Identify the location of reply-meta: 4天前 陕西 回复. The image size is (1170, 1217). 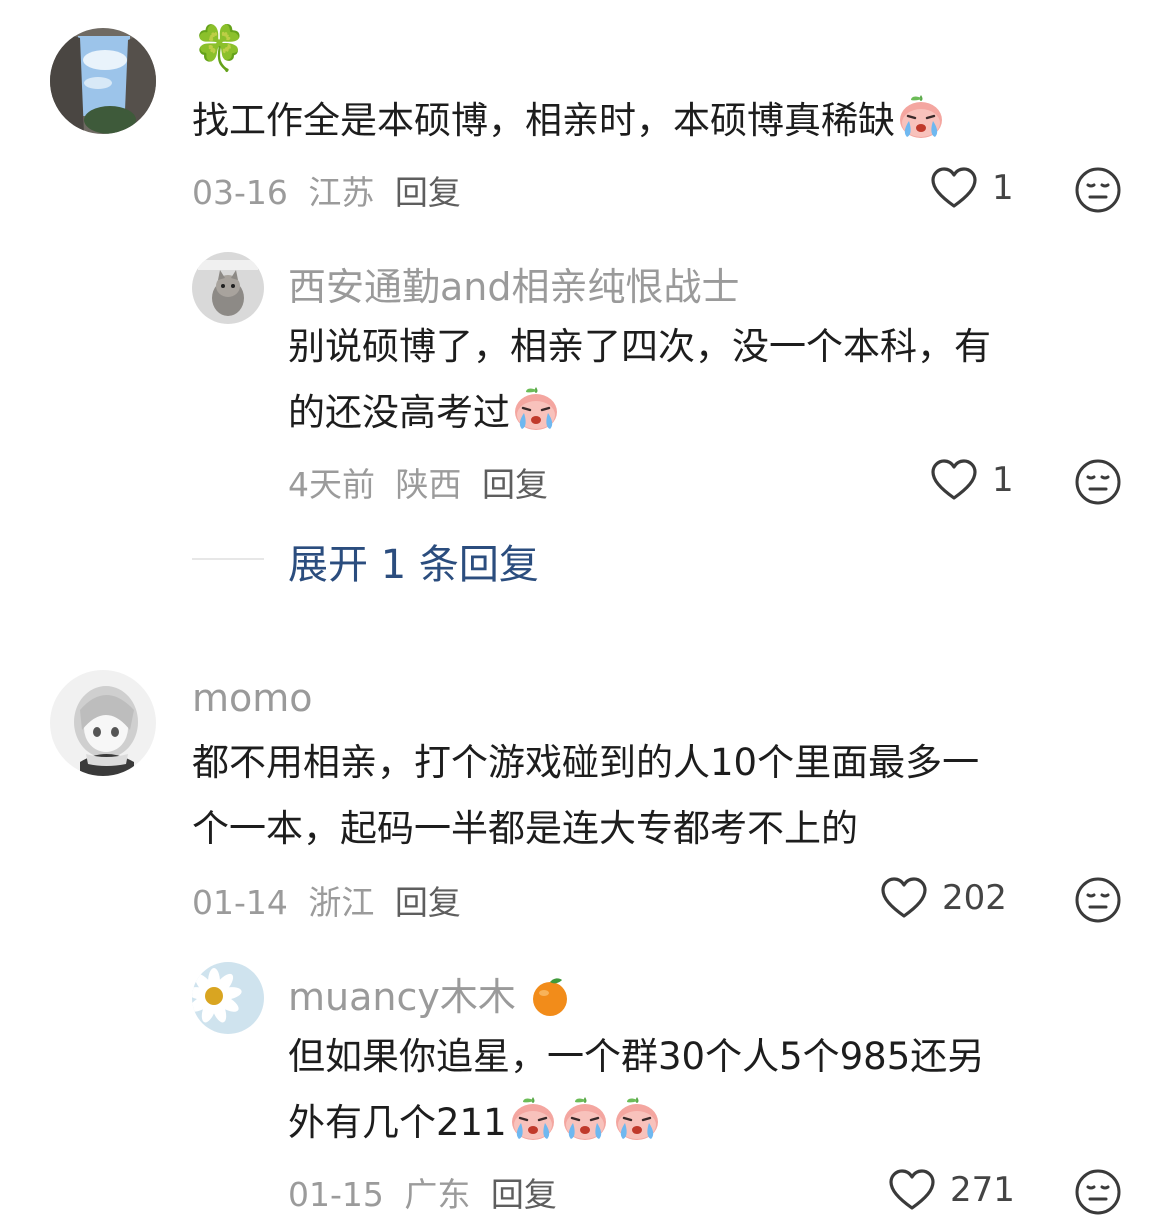
(418, 482).